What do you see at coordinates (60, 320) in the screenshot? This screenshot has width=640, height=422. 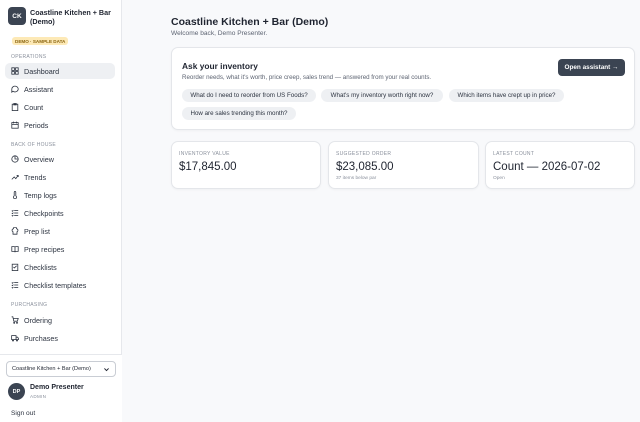 I see `sidebar-item-ordering: Ordering` at bounding box center [60, 320].